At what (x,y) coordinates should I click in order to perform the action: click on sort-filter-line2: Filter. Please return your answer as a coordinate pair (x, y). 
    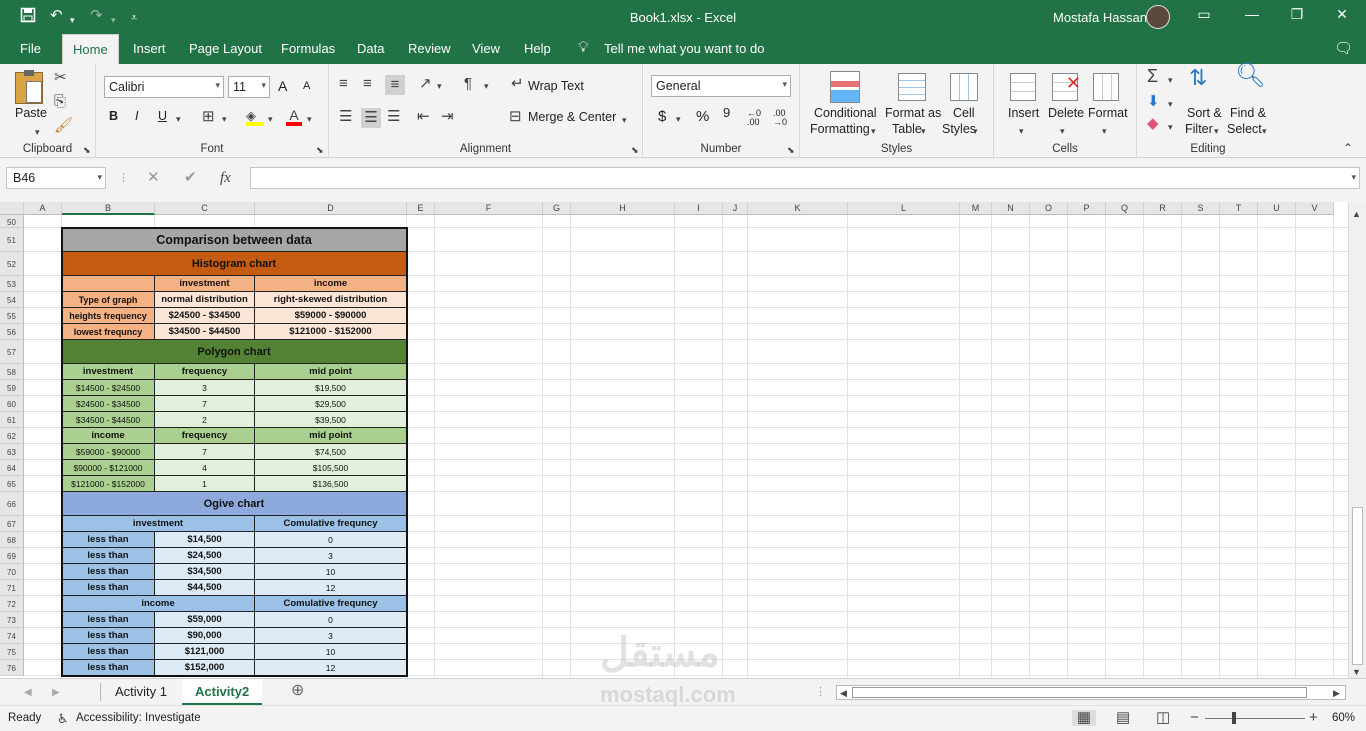
    Looking at the image, I should click on (1199, 129).